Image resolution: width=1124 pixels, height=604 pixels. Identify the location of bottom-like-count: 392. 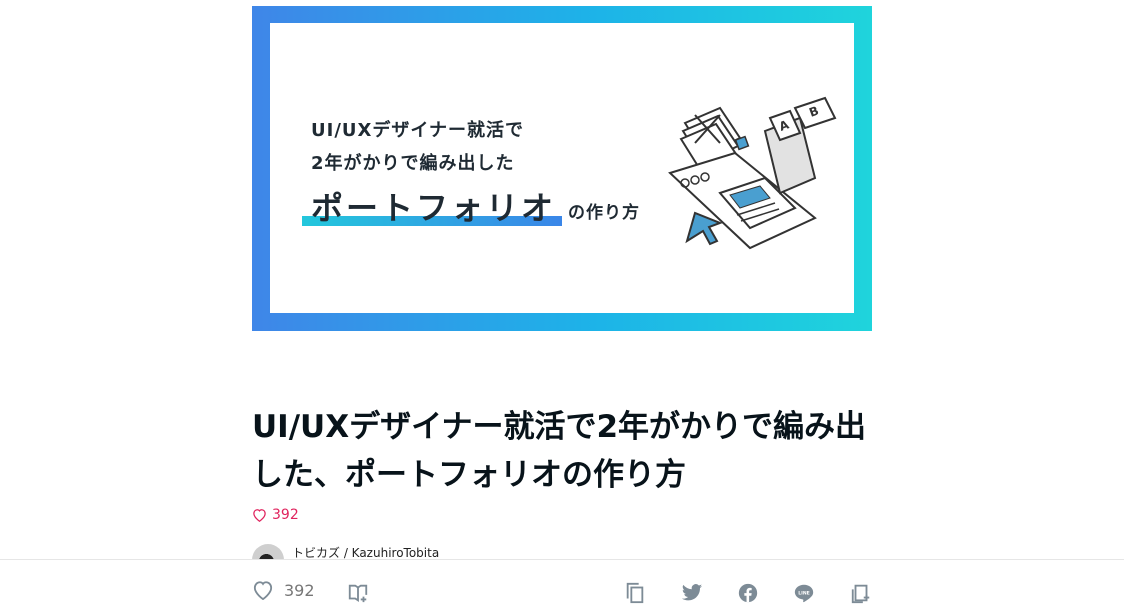
(299, 590).